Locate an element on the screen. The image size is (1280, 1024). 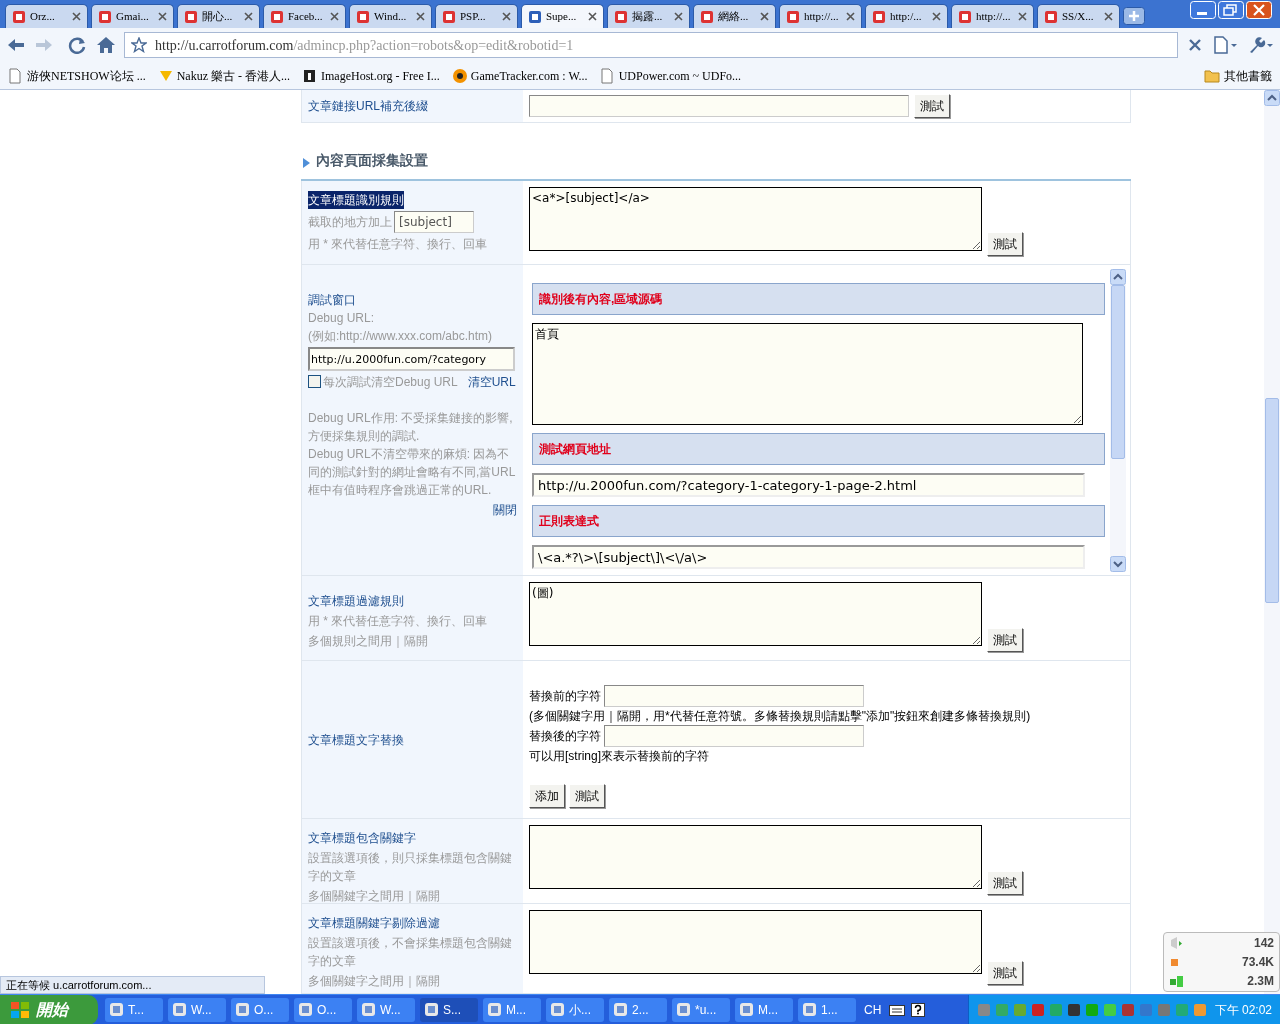
scrollbar is located at coordinates (1118, 420).